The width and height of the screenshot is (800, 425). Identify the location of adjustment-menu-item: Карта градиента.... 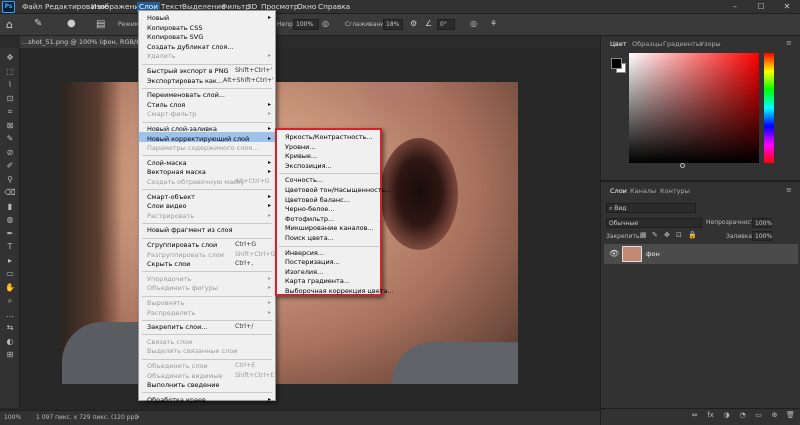
(317, 281).